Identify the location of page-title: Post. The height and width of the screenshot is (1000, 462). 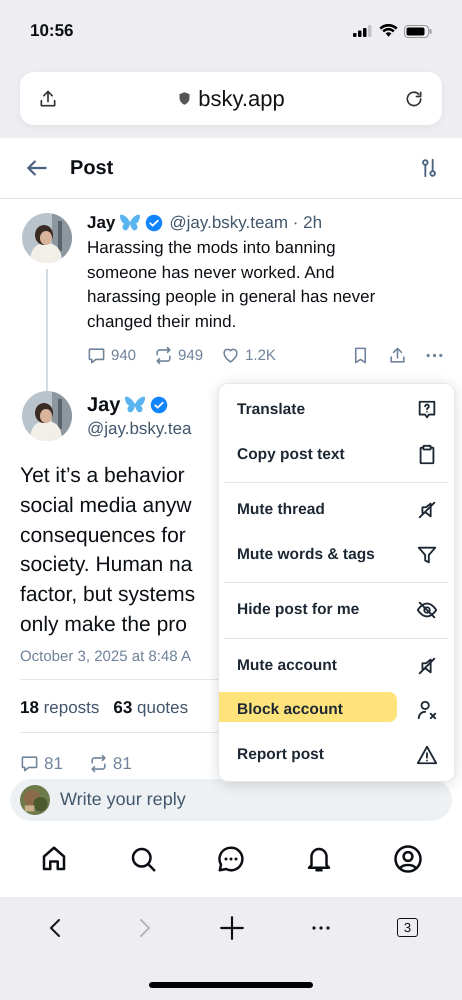
(92, 168).